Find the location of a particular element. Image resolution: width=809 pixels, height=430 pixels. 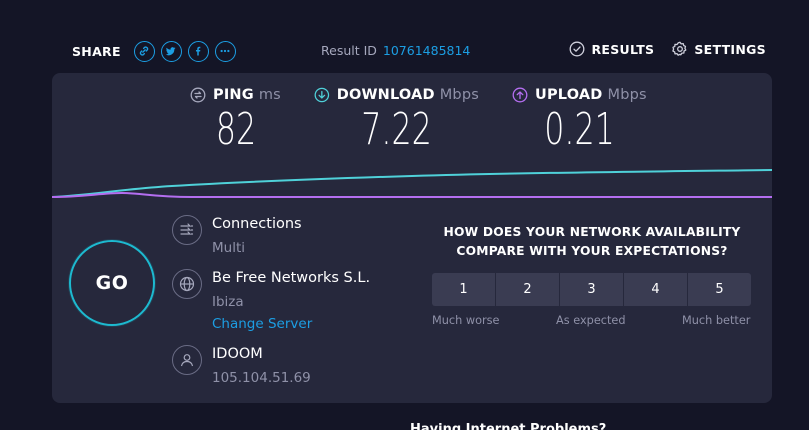

download-header: DOWNLOAD Mbps is located at coordinates (396, 95).